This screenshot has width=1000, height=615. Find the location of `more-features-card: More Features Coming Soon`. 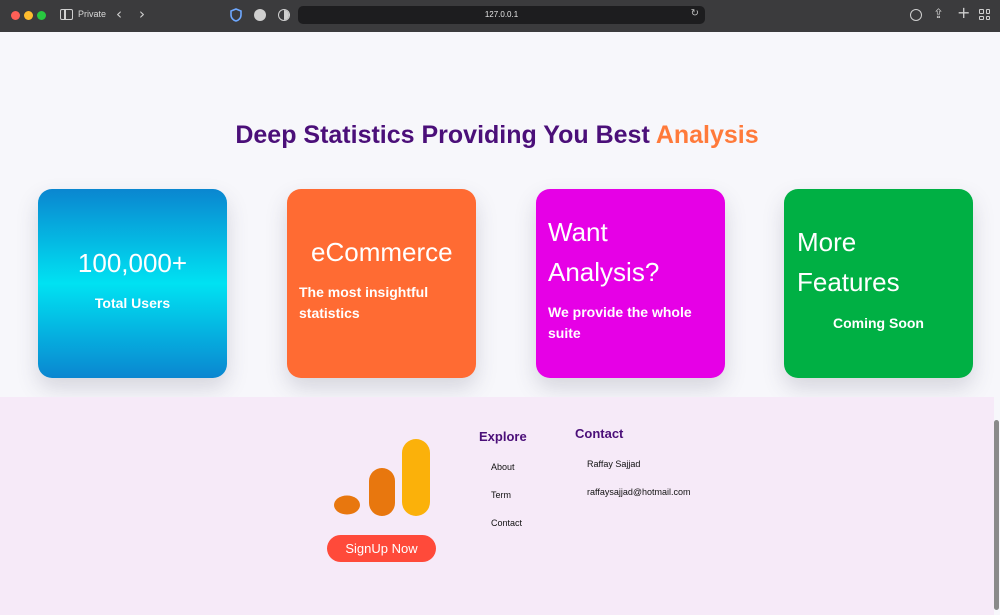

more-features-card: More Features Coming Soon is located at coordinates (878, 283).